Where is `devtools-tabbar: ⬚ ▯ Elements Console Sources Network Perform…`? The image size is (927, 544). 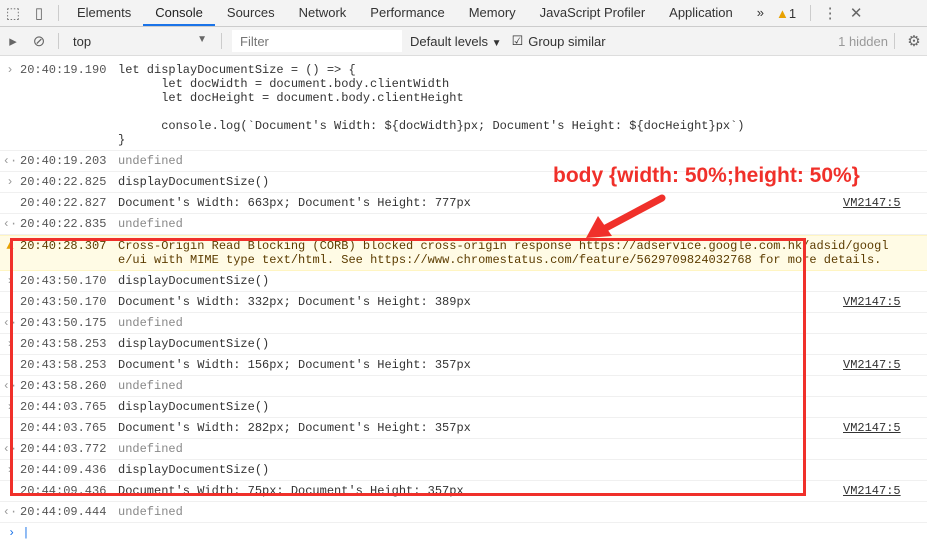 devtools-tabbar: ⬚ ▯ Elements Console Sources Network Perform… is located at coordinates (463, 13).